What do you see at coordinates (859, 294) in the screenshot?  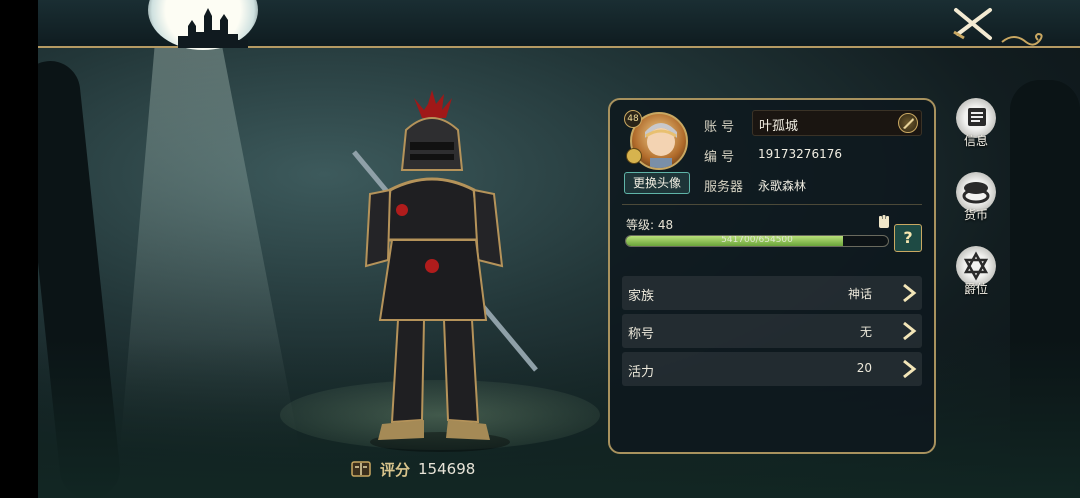 I see `row-family-value: 神话` at bounding box center [859, 294].